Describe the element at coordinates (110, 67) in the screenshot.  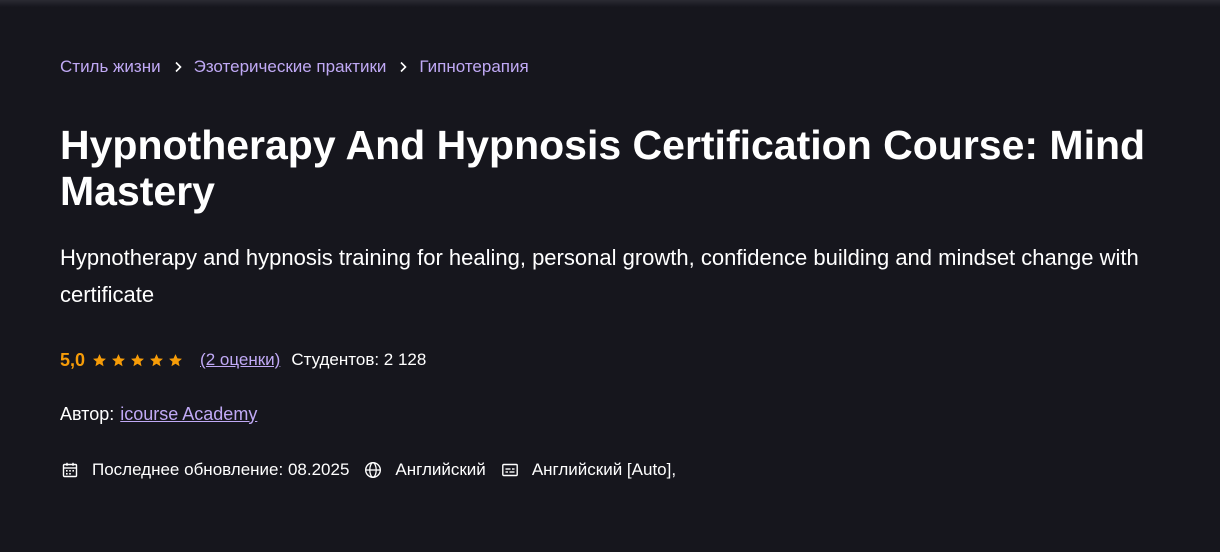
I see `breadcrumb-item-lifestyle: Стиль жизни` at that location.